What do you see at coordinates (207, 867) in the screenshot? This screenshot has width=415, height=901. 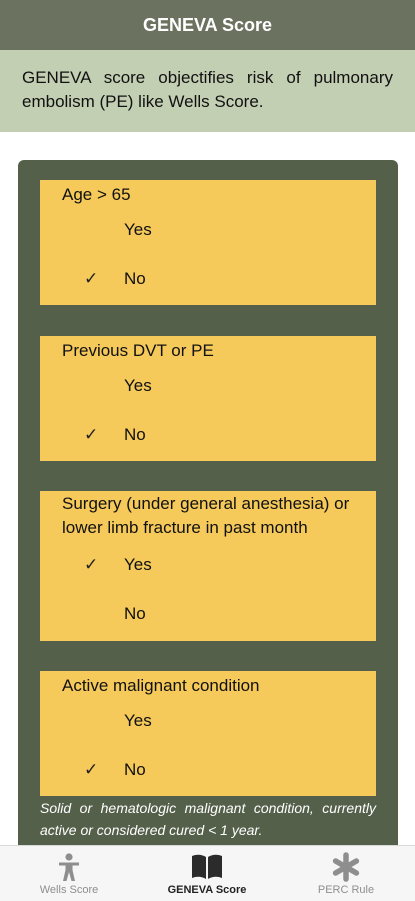 I see `book-icon` at bounding box center [207, 867].